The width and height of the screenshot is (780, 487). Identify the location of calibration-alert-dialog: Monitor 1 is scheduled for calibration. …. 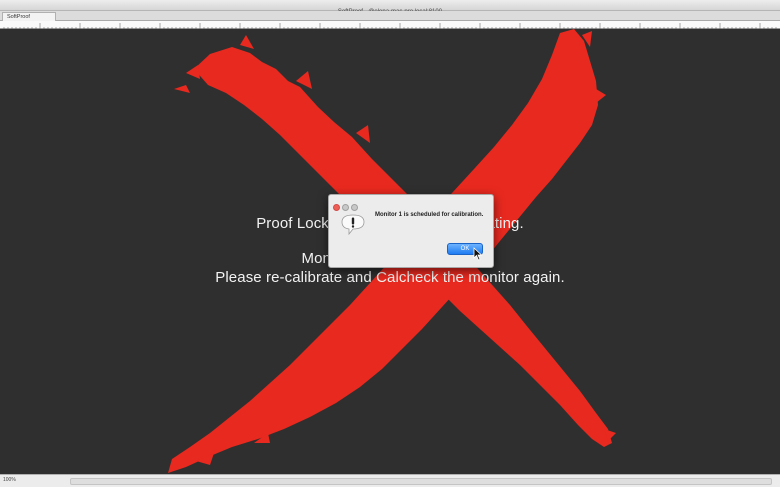
(411, 231).